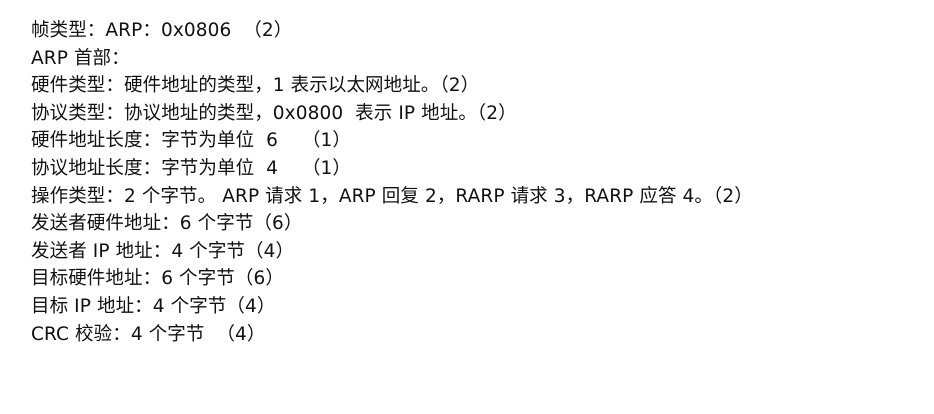 The height and width of the screenshot is (414, 934). Describe the element at coordinates (157, 279) in the screenshot. I see `line-target-hardware-address: 目标硬件地址：6 个字节（6）` at that location.